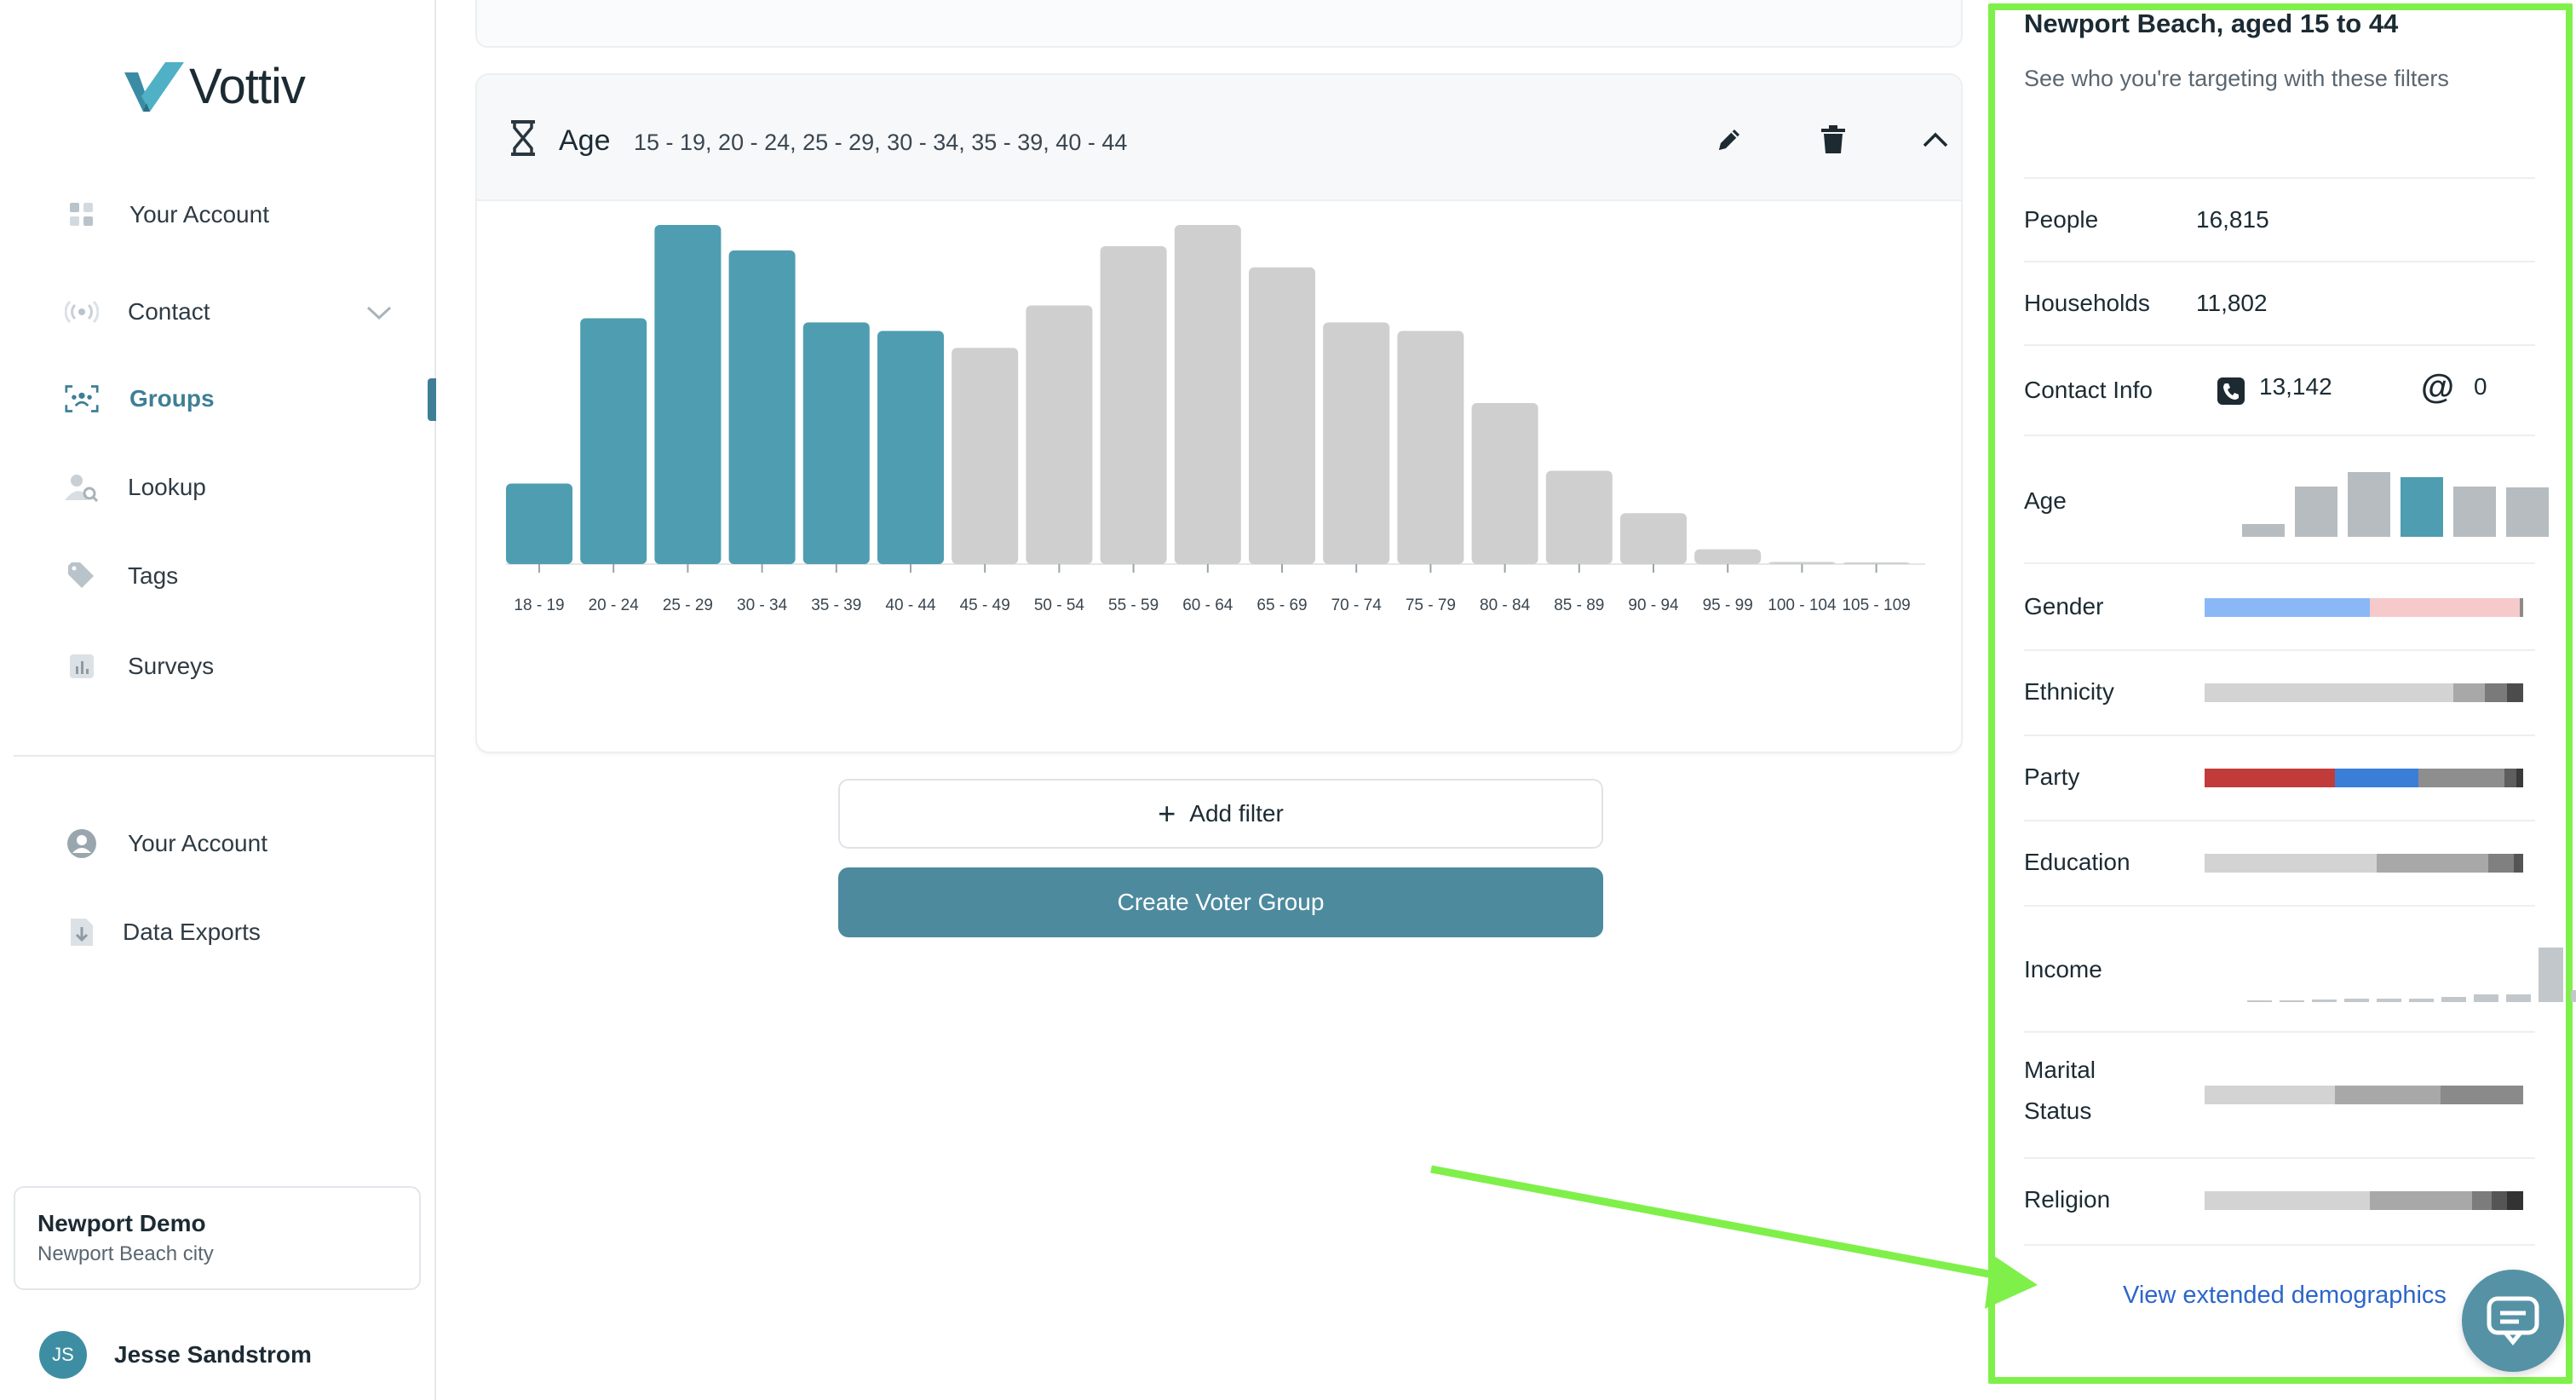  I want to click on ethnicity-bar, so click(2364, 692).